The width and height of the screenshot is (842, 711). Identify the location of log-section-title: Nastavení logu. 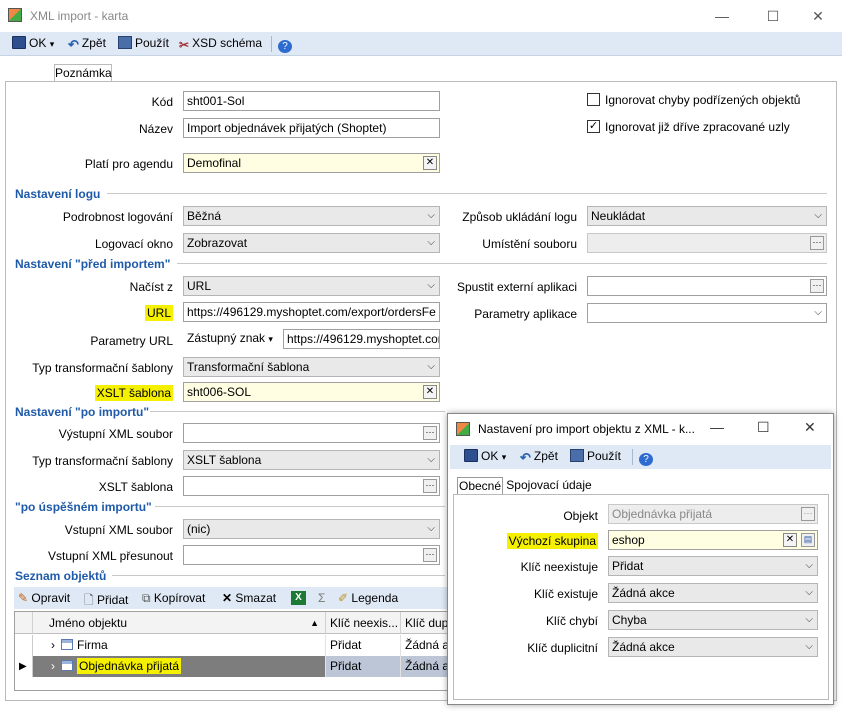
(58, 194).